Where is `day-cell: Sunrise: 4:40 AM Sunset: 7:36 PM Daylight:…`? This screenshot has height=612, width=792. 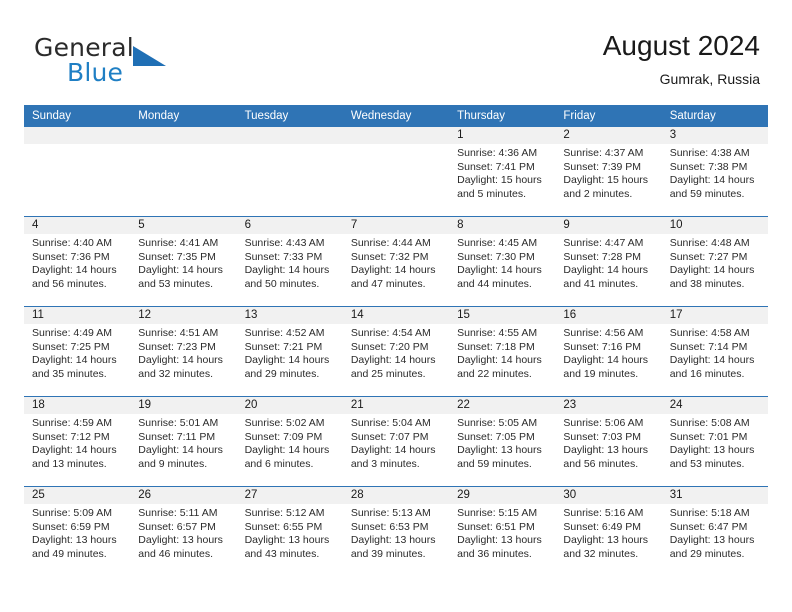
day-cell: Sunrise: 4:40 AM Sunset: 7:36 PM Daylight:… is located at coordinates (77, 270).